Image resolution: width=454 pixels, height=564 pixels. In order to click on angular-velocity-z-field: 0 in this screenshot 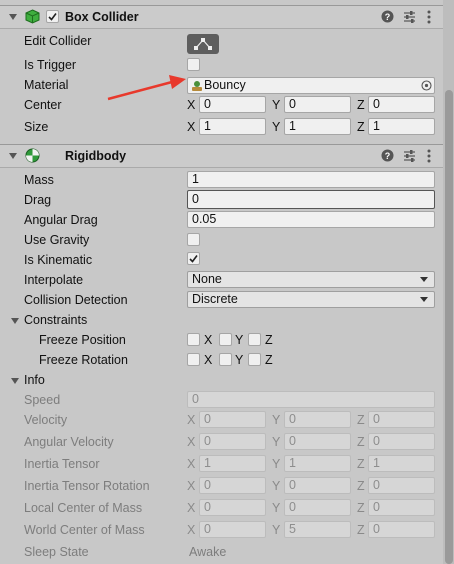, I will do `click(401, 441)`.